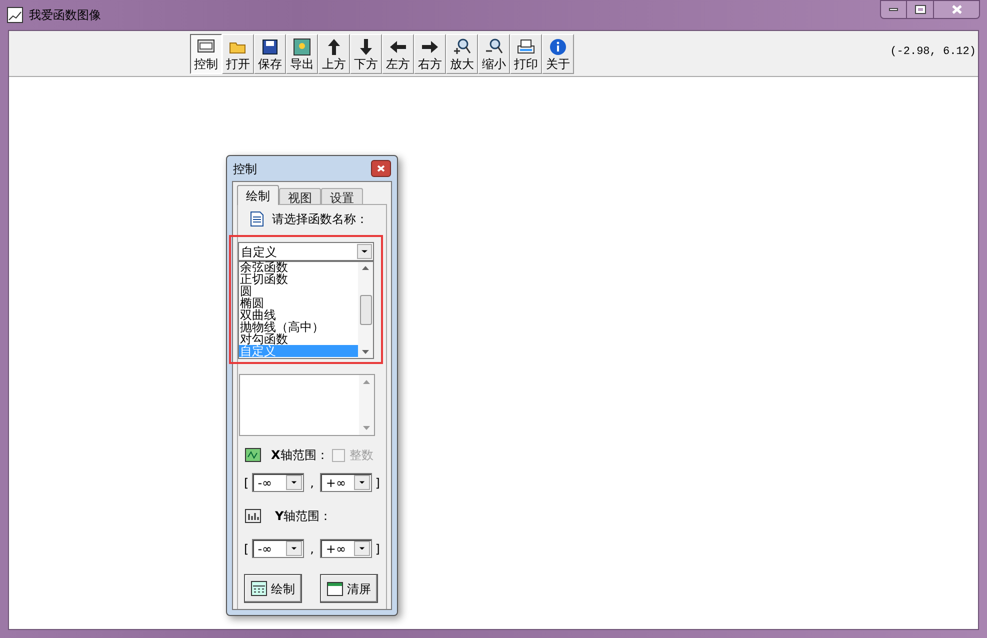 Image resolution: width=987 pixels, height=638 pixels. What do you see at coordinates (349, 588) in the screenshot?
I see `clear-button: 清屏` at bounding box center [349, 588].